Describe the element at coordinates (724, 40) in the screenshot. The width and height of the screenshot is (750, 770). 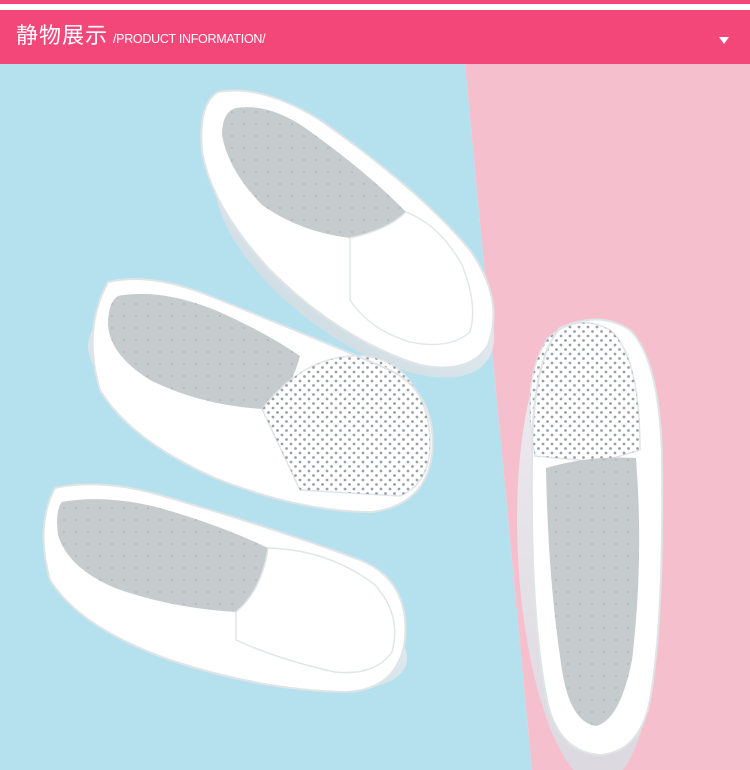
I see `chevron-down-icon` at that location.